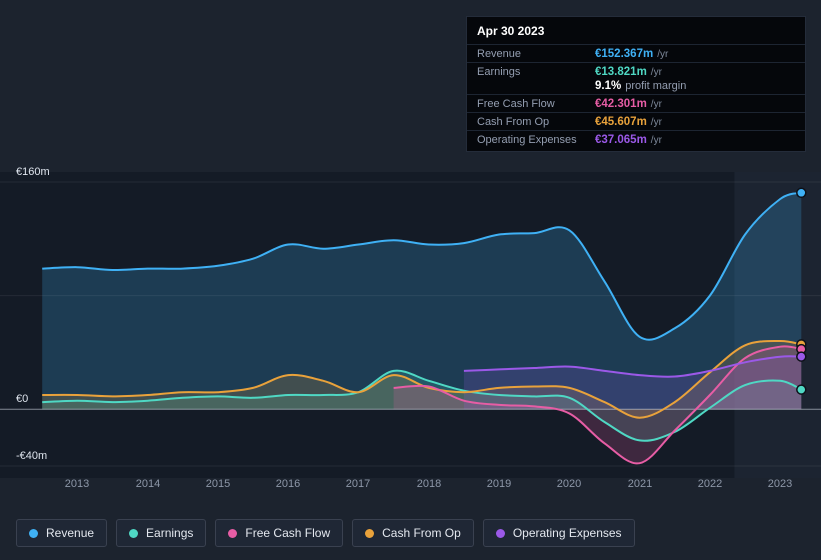 This screenshot has width=821, height=560. I want to click on y-axis-label: -€40m, so click(32, 456).